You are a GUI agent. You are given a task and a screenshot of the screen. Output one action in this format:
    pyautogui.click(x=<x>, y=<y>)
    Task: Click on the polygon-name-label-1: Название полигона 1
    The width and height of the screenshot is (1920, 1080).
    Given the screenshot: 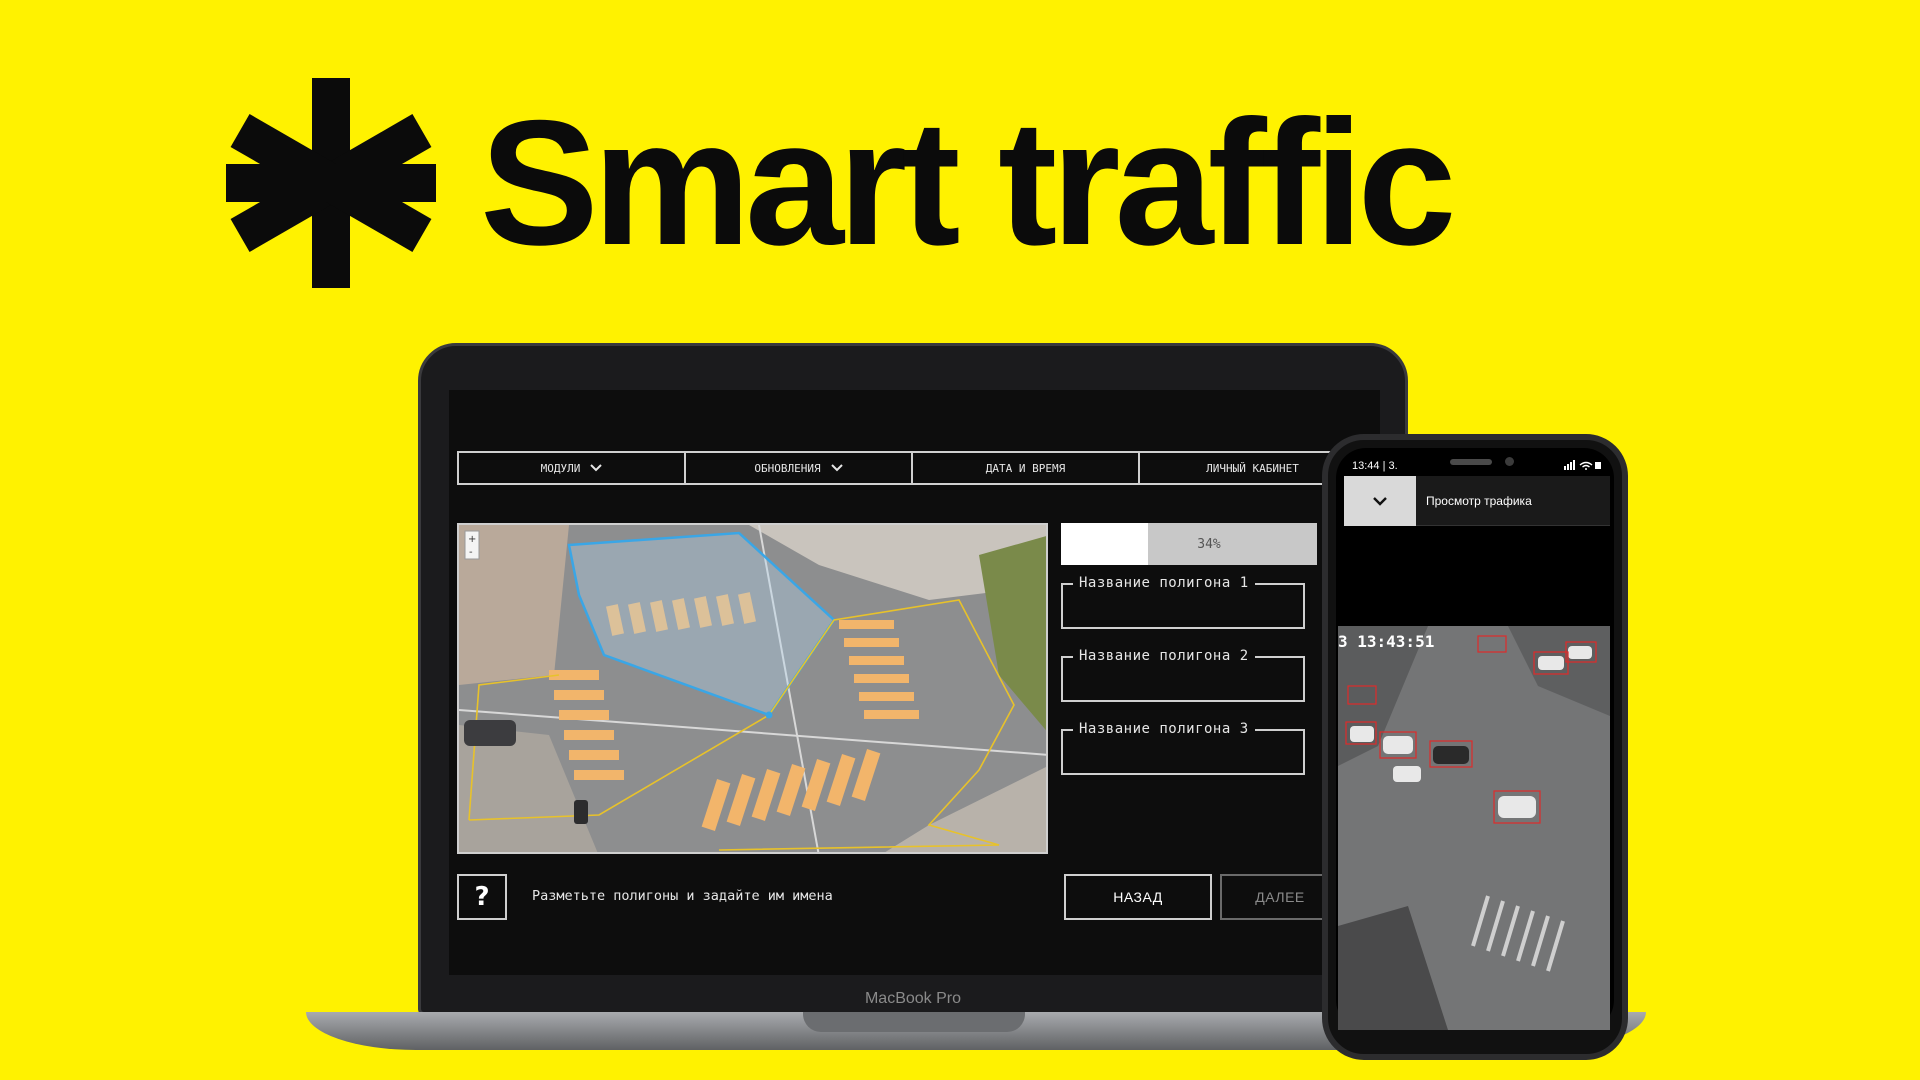 What is the action you would take?
    pyautogui.click(x=1164, y=583)
    